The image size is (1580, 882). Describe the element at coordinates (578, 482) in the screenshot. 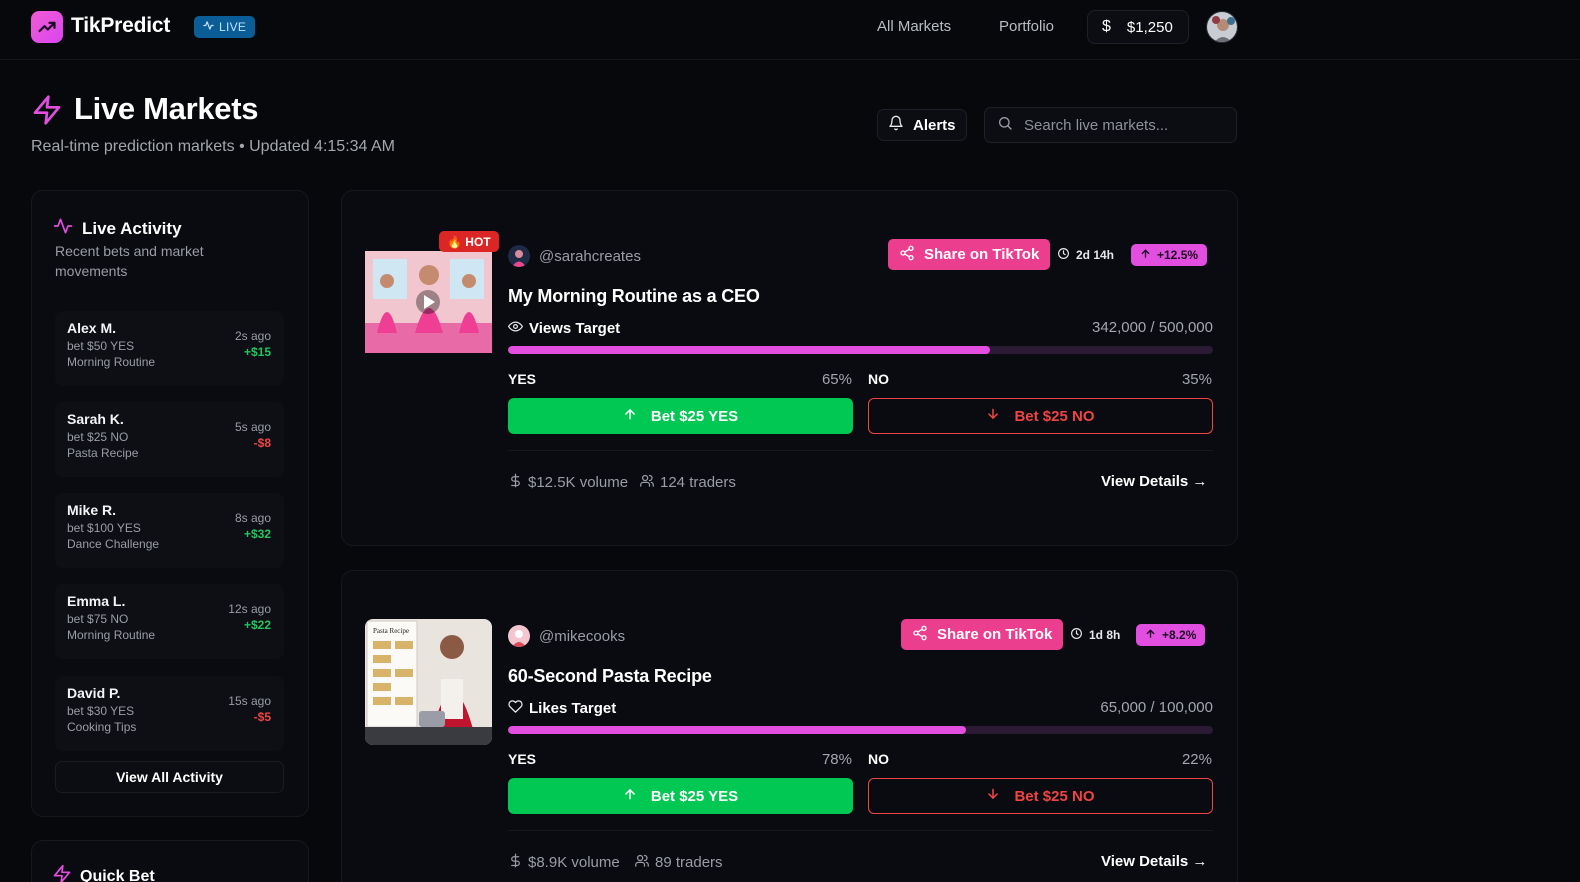

I see `volume-value: $12.5K volume` at that location.